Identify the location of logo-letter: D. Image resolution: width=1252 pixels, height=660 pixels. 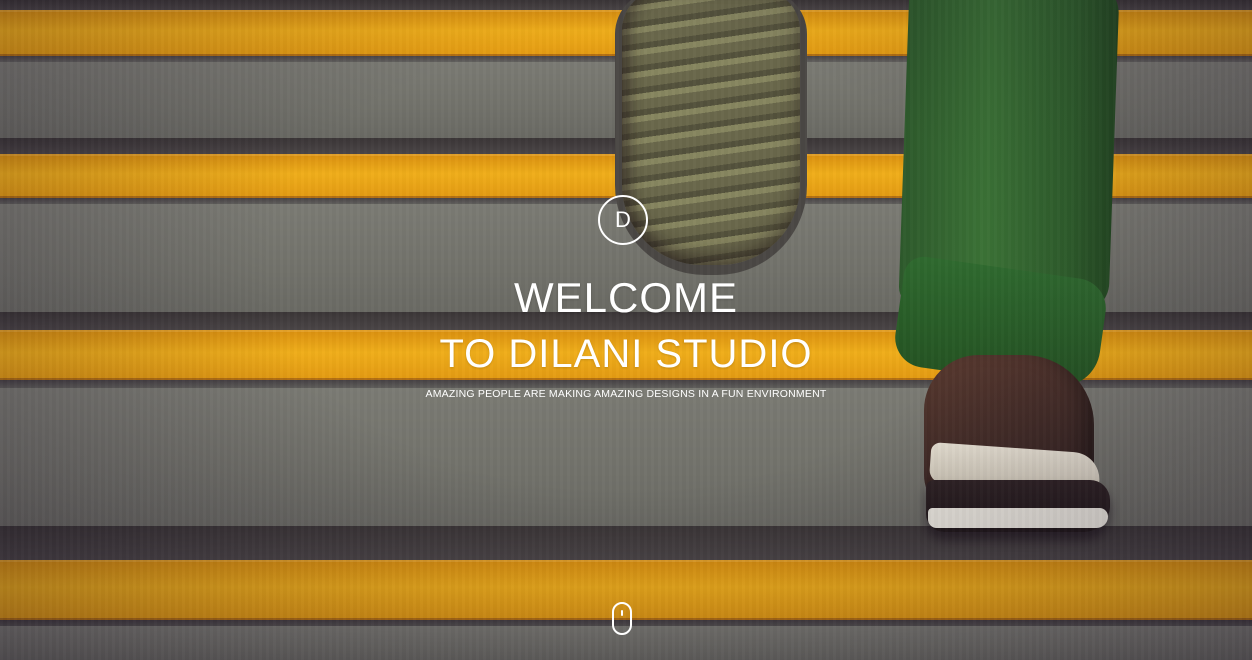
(623, 219).